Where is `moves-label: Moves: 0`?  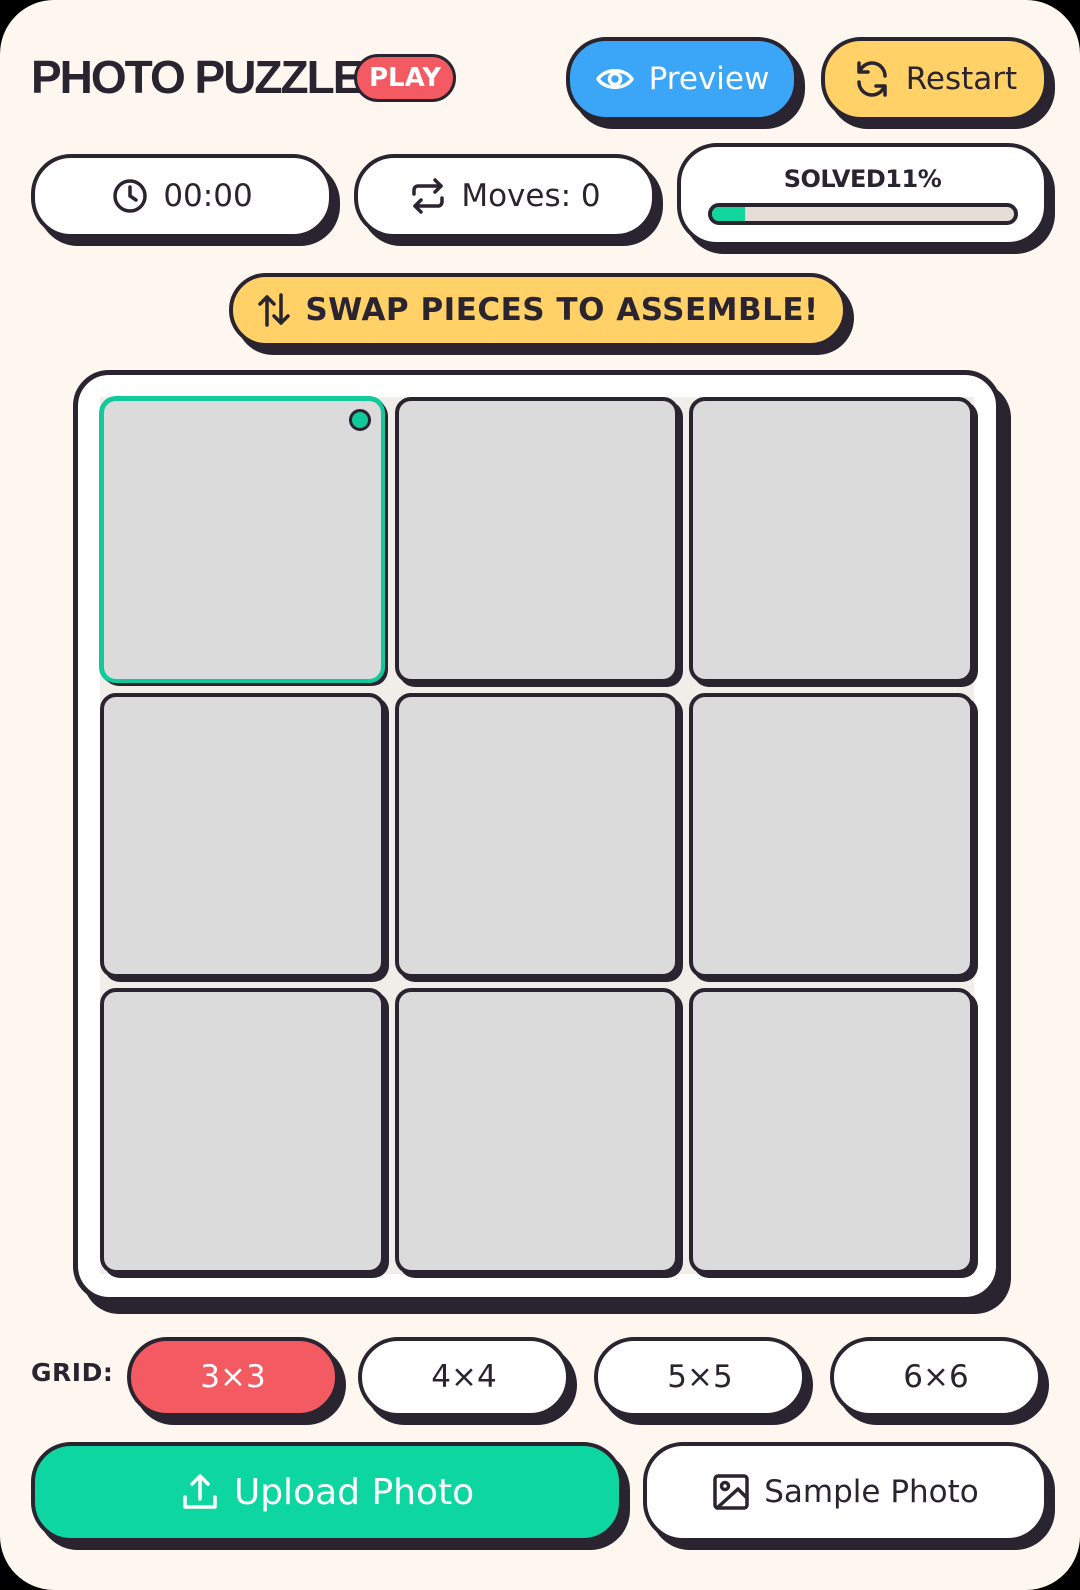 moves-label: Moves: 0 is located at coordinates (531, 196).